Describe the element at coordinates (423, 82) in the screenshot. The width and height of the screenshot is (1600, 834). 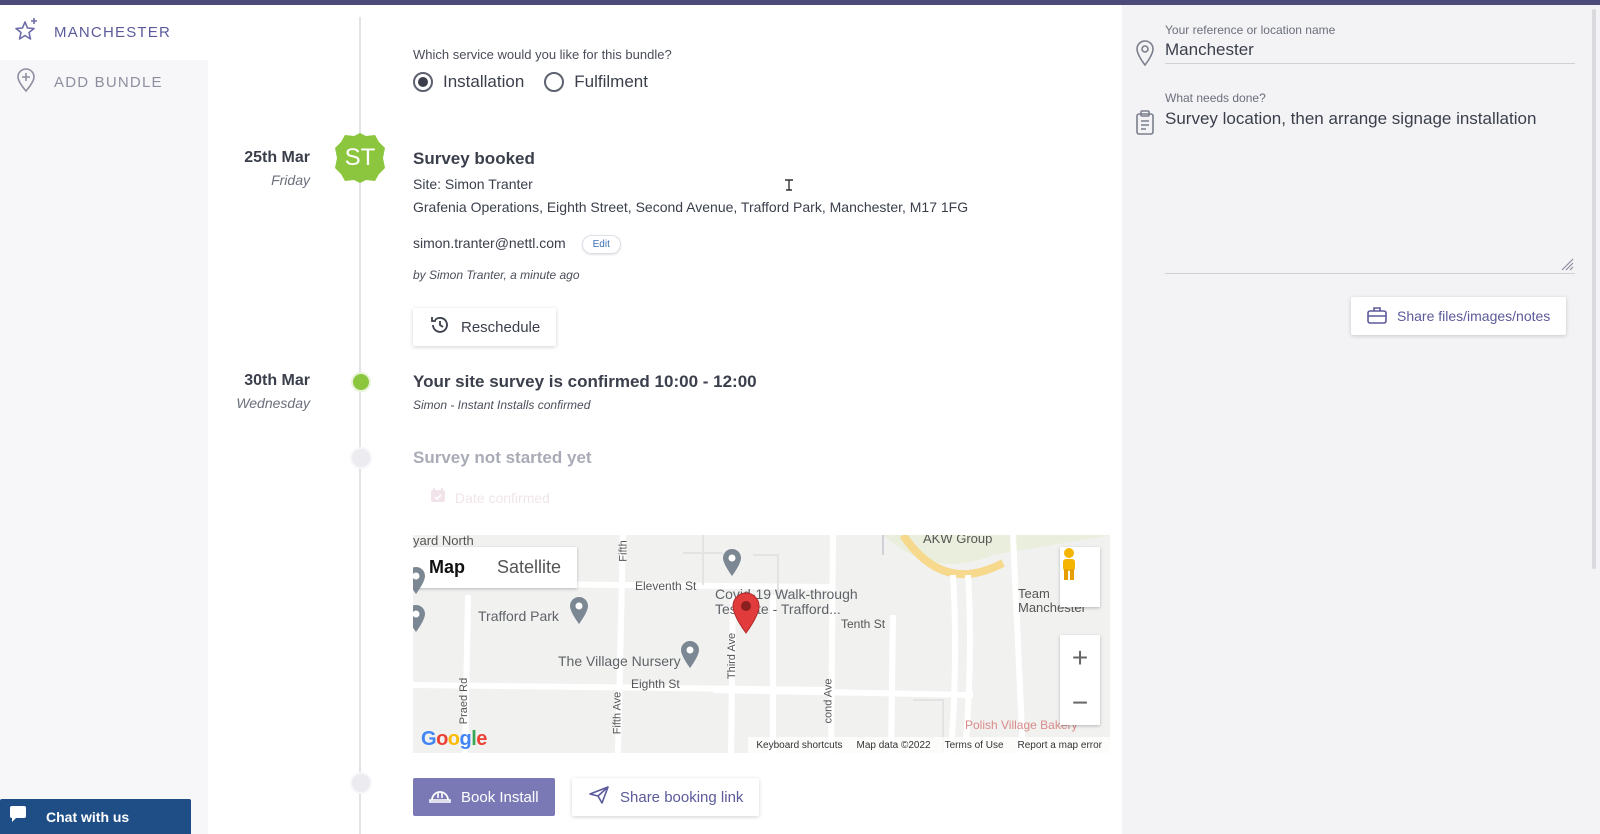
I see `radio-checked-icon` at that location.